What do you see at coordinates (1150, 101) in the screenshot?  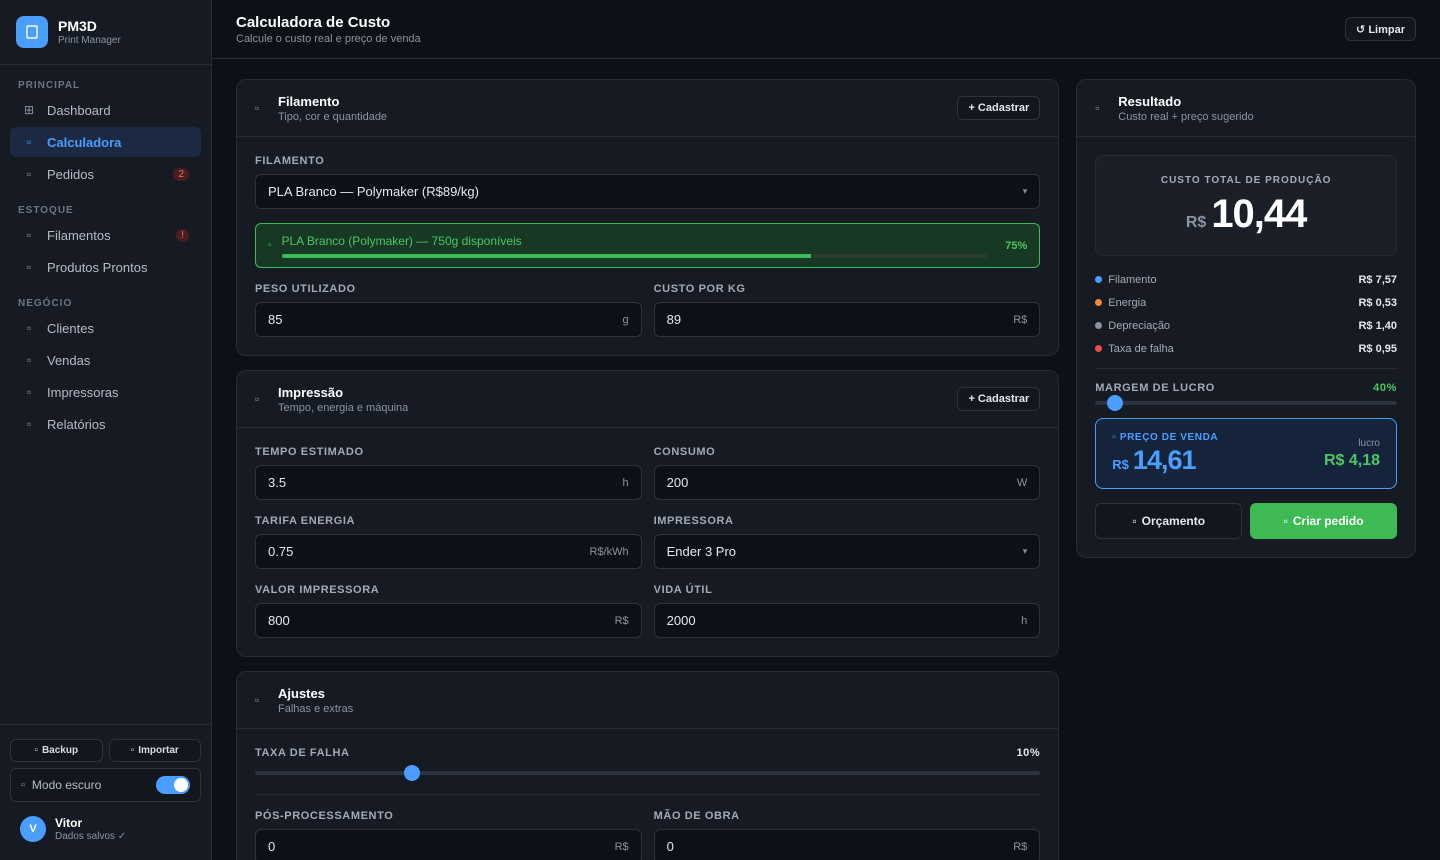 I see `card-title: Resultado` at bounding box center [1150, 101].